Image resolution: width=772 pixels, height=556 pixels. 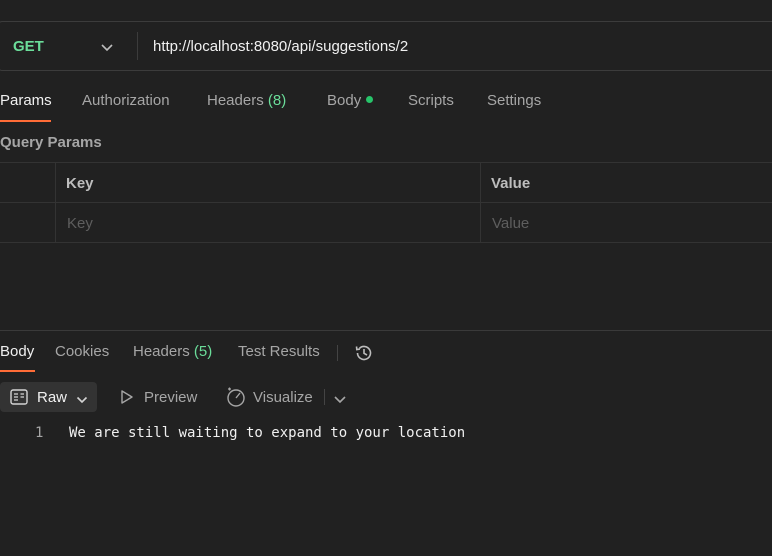 What do you see at coordinates (511, 183) in the screenshot?
I see `column-header-value: Value` at bounding box center [511, 183].